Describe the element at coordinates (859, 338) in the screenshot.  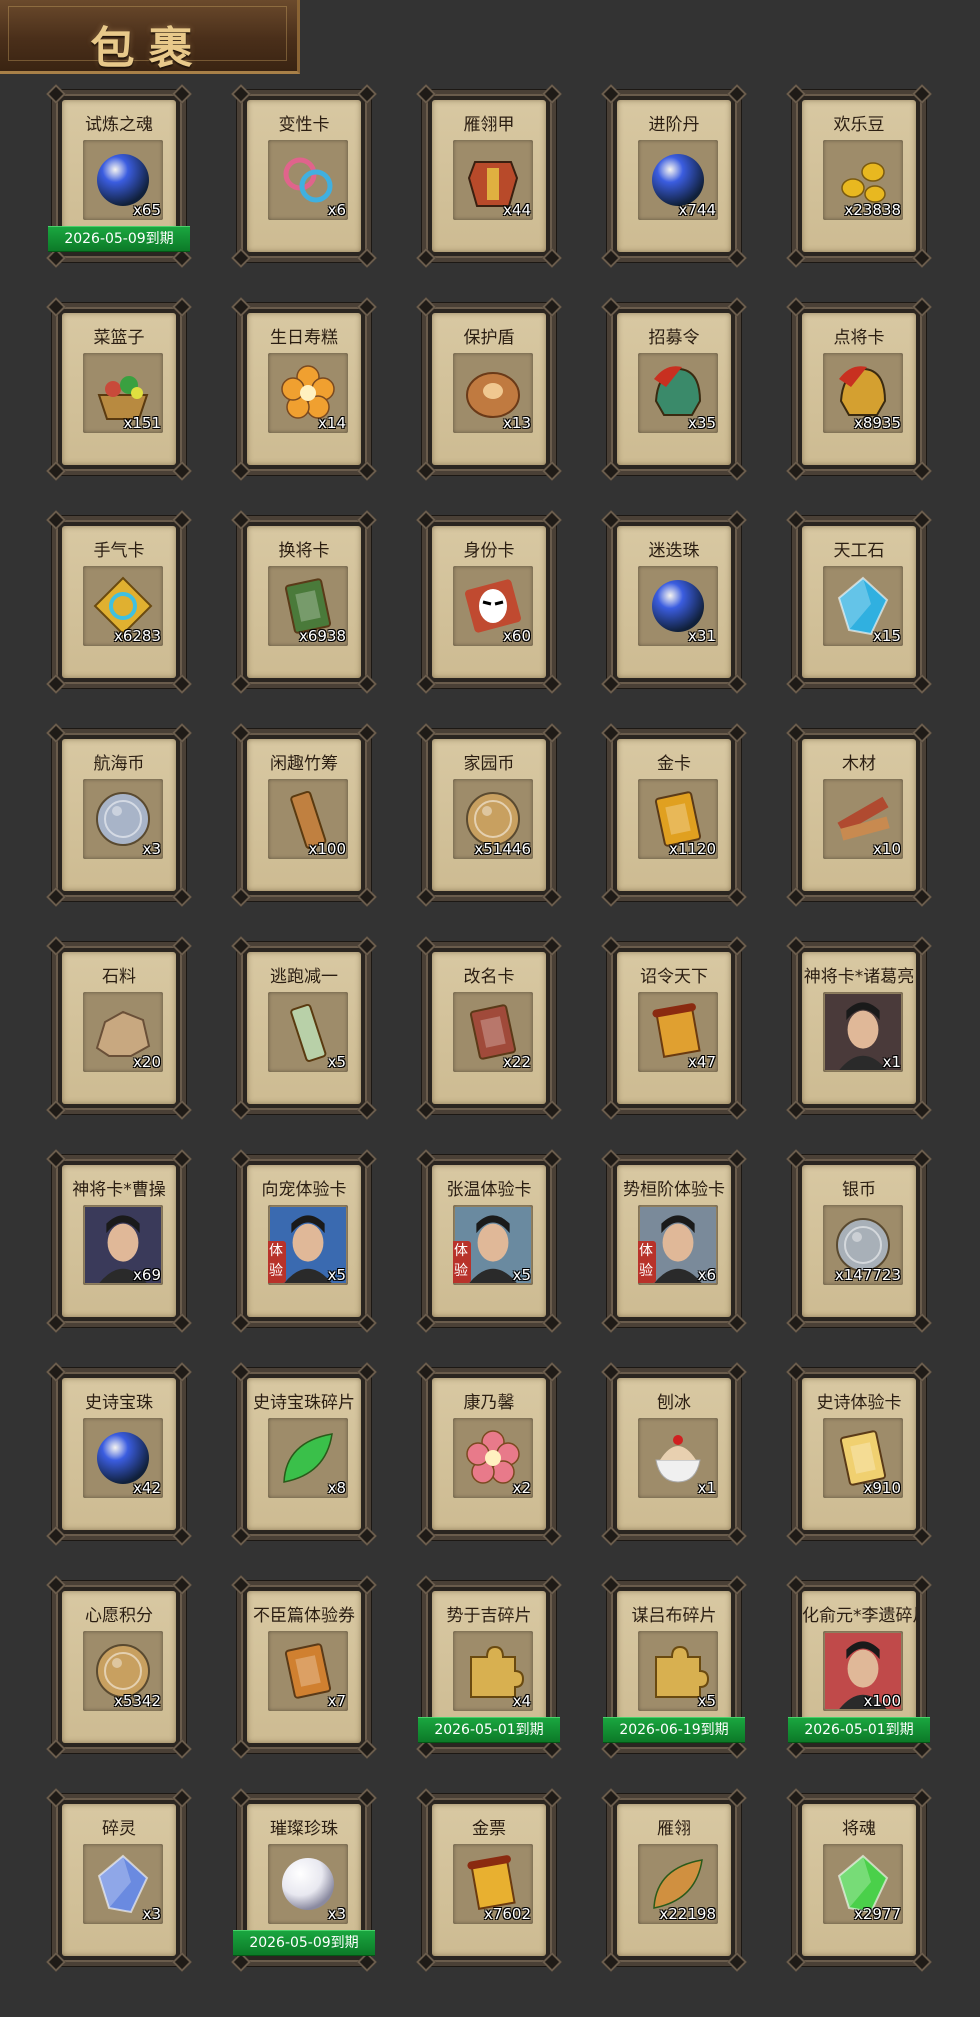
I see `item-name: 点将卡` at that location.